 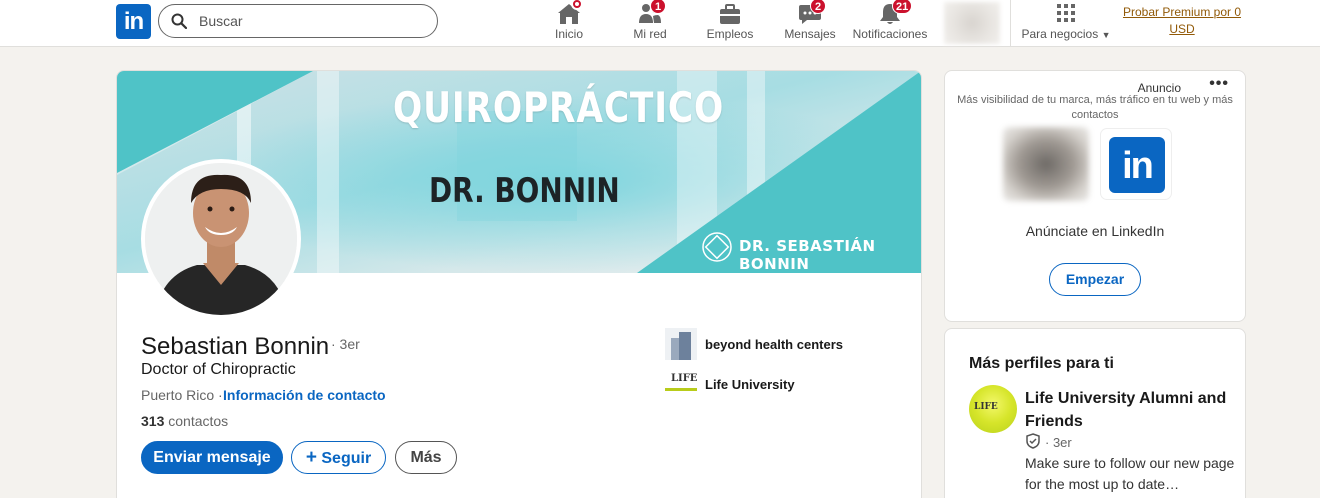 I want to click on school-logo: LIFE, so click(x=681, y=384).